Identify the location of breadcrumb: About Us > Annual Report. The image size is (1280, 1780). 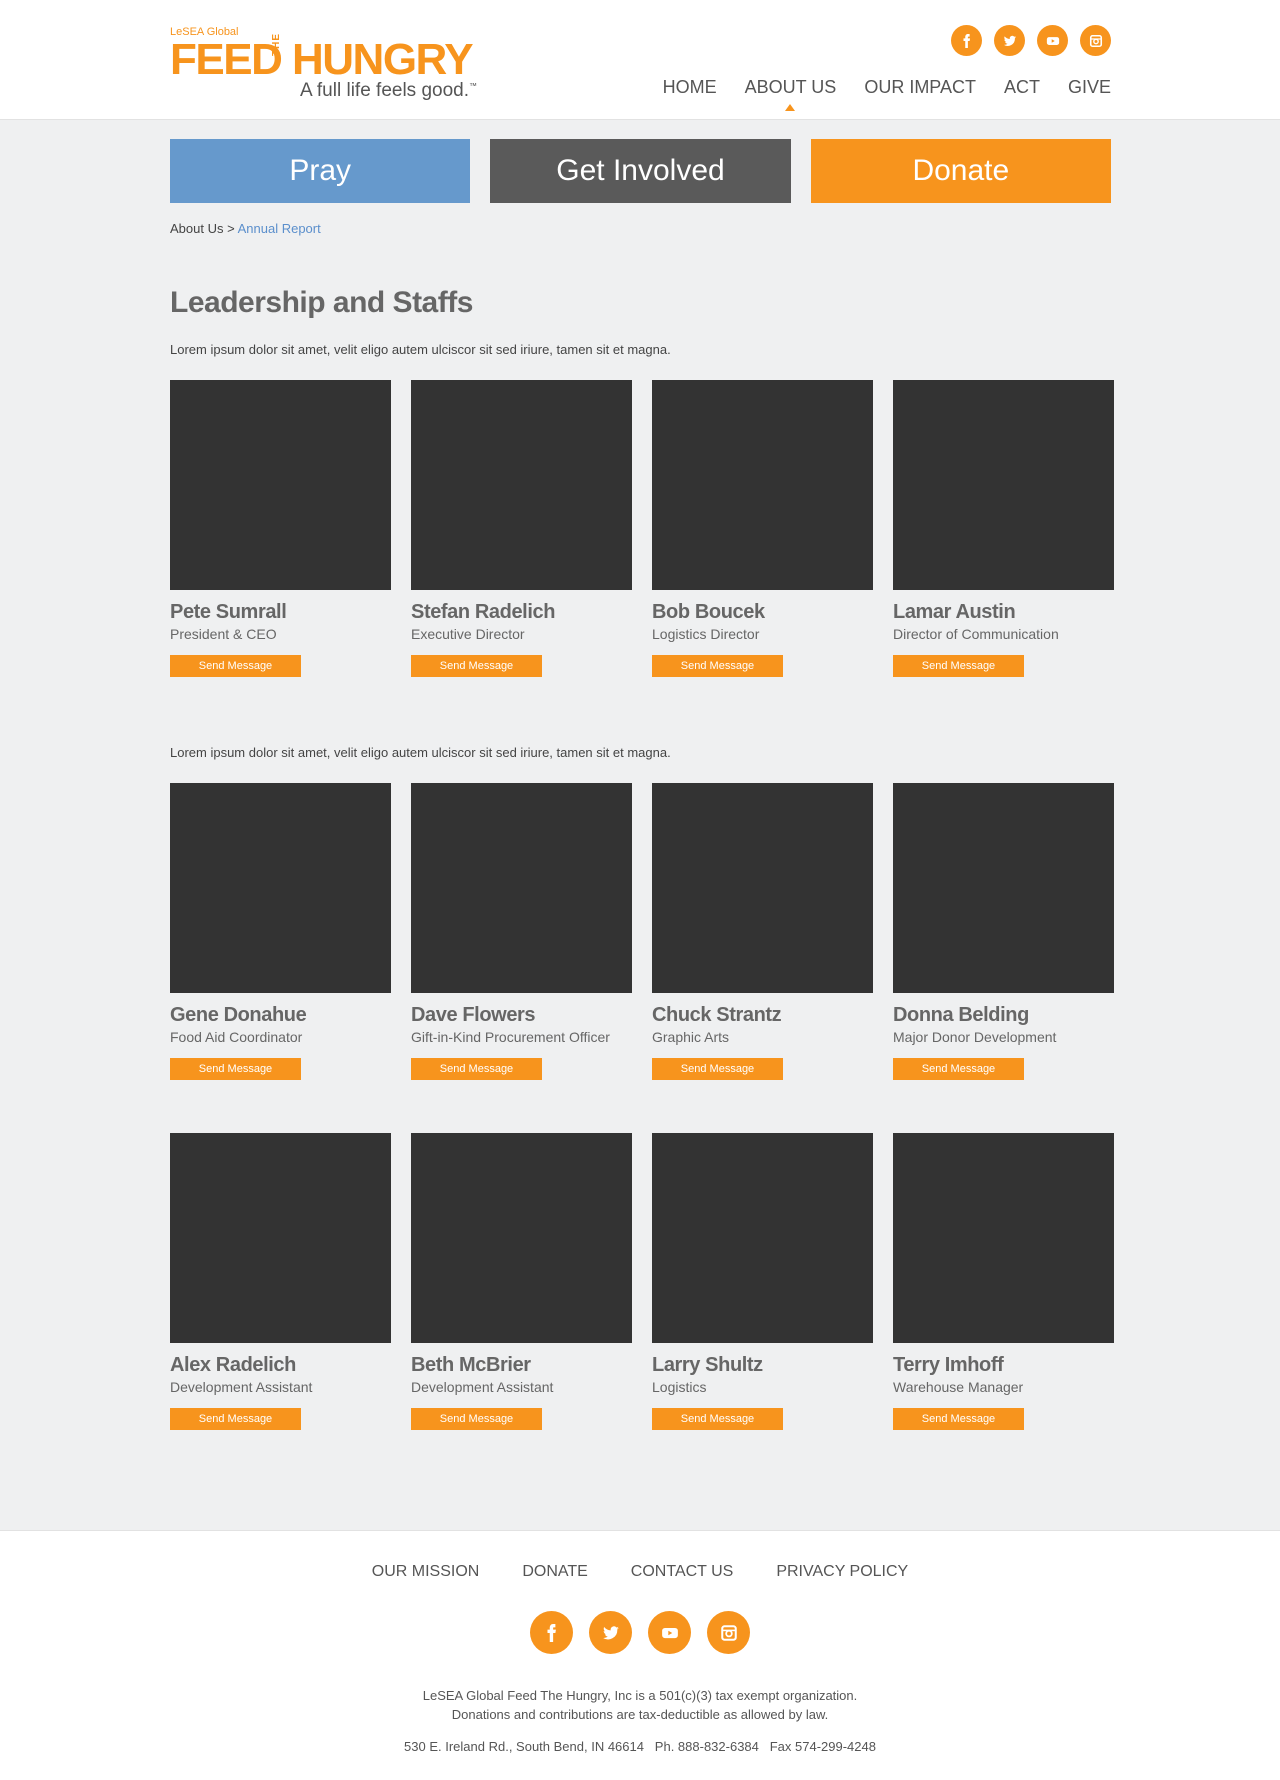
(245, 228).